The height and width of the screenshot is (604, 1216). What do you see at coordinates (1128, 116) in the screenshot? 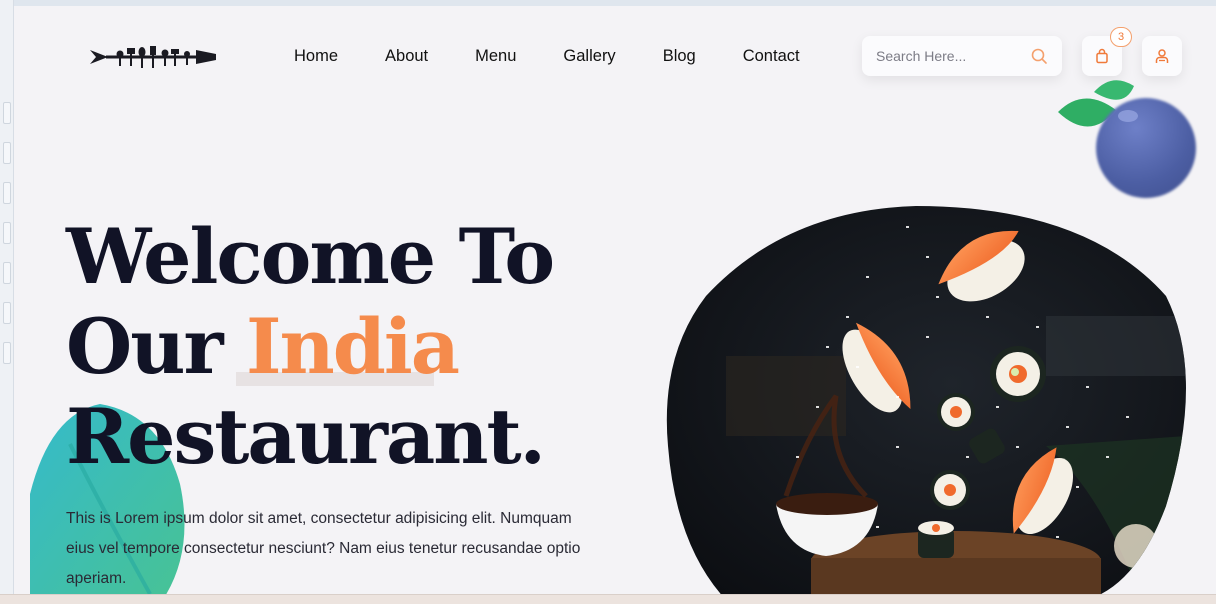
I see `blueberry-shine` at bounding box center [1128, 116].